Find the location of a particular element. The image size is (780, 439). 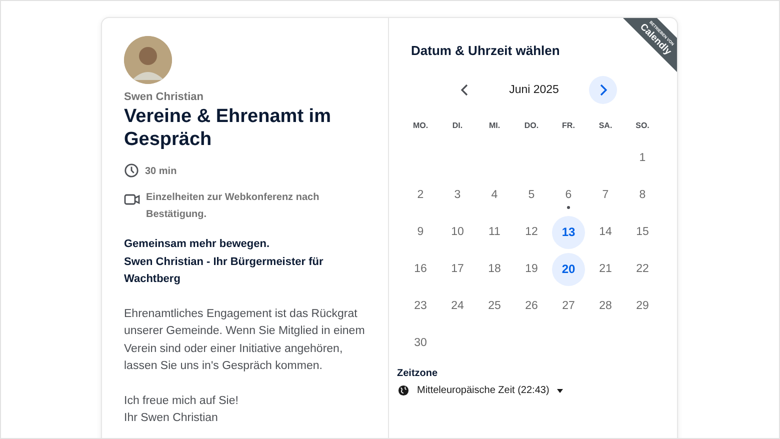

calendar-day: 11 is located at coordinates (494, 232).